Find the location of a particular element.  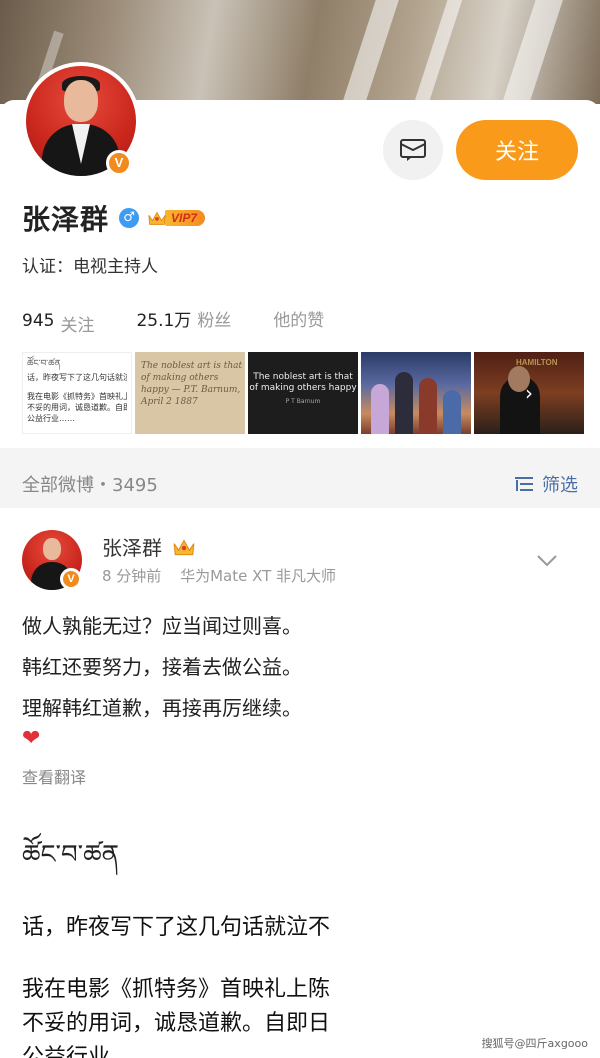

profile-name-row: 张泽群 ♂ VIP7 is located at coordinates (114, 218).